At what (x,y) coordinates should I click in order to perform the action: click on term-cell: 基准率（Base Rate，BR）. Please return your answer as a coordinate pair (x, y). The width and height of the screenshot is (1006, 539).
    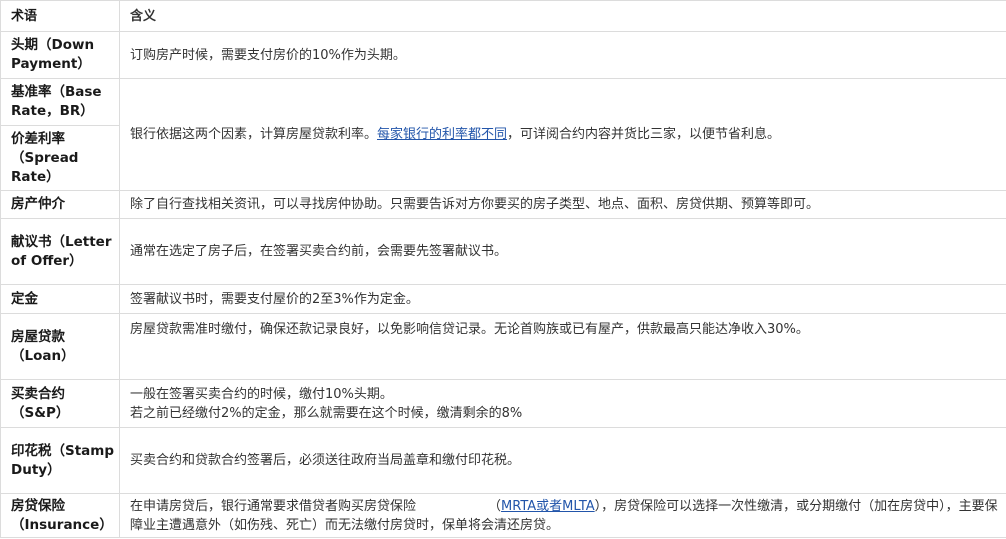
    Looking at the image, I should click on (60, 102).